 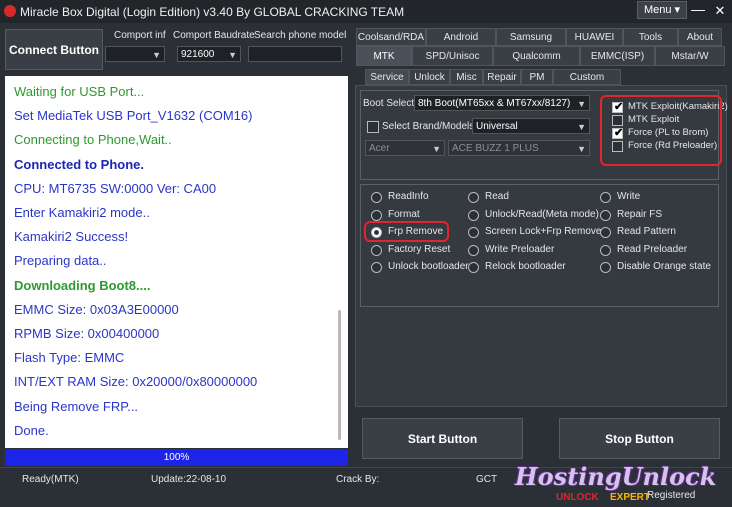 I want to click on tab-coolsand-rda: Coolsand/RDA, so click(x=391, y=37).